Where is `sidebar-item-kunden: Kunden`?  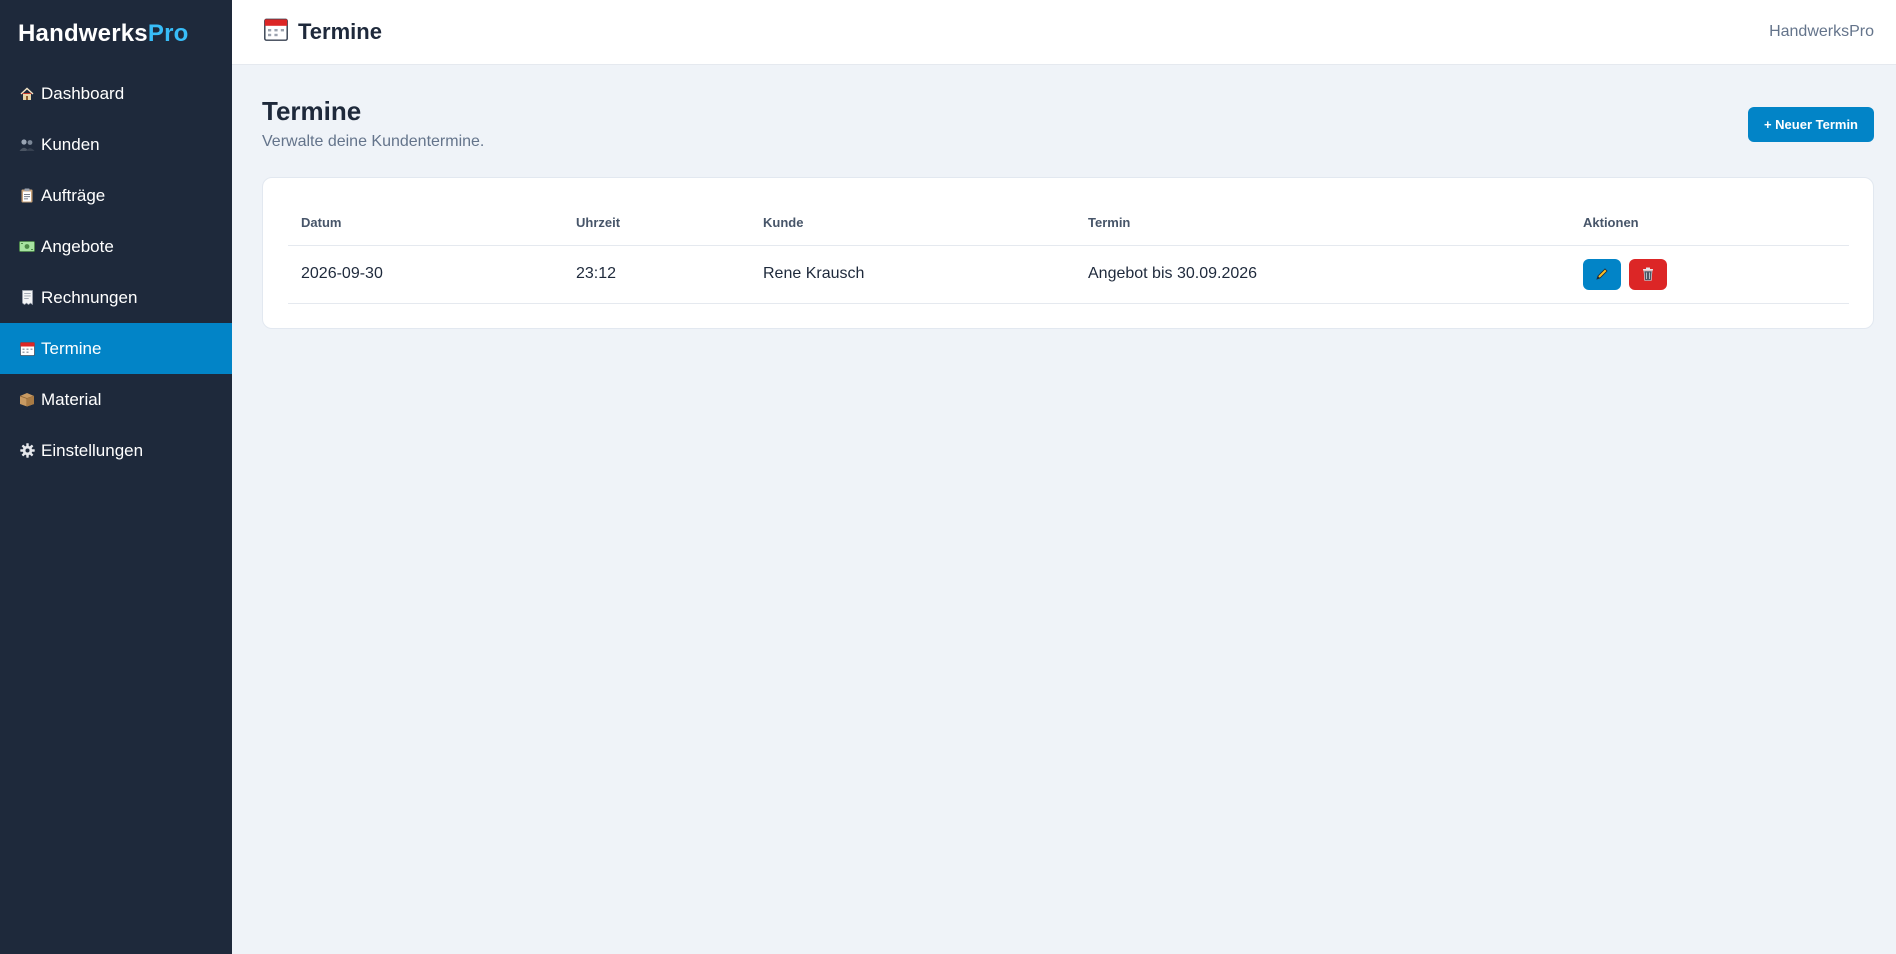 sidebar-item-kunden: Kunden is located at coordinates (116, 144).